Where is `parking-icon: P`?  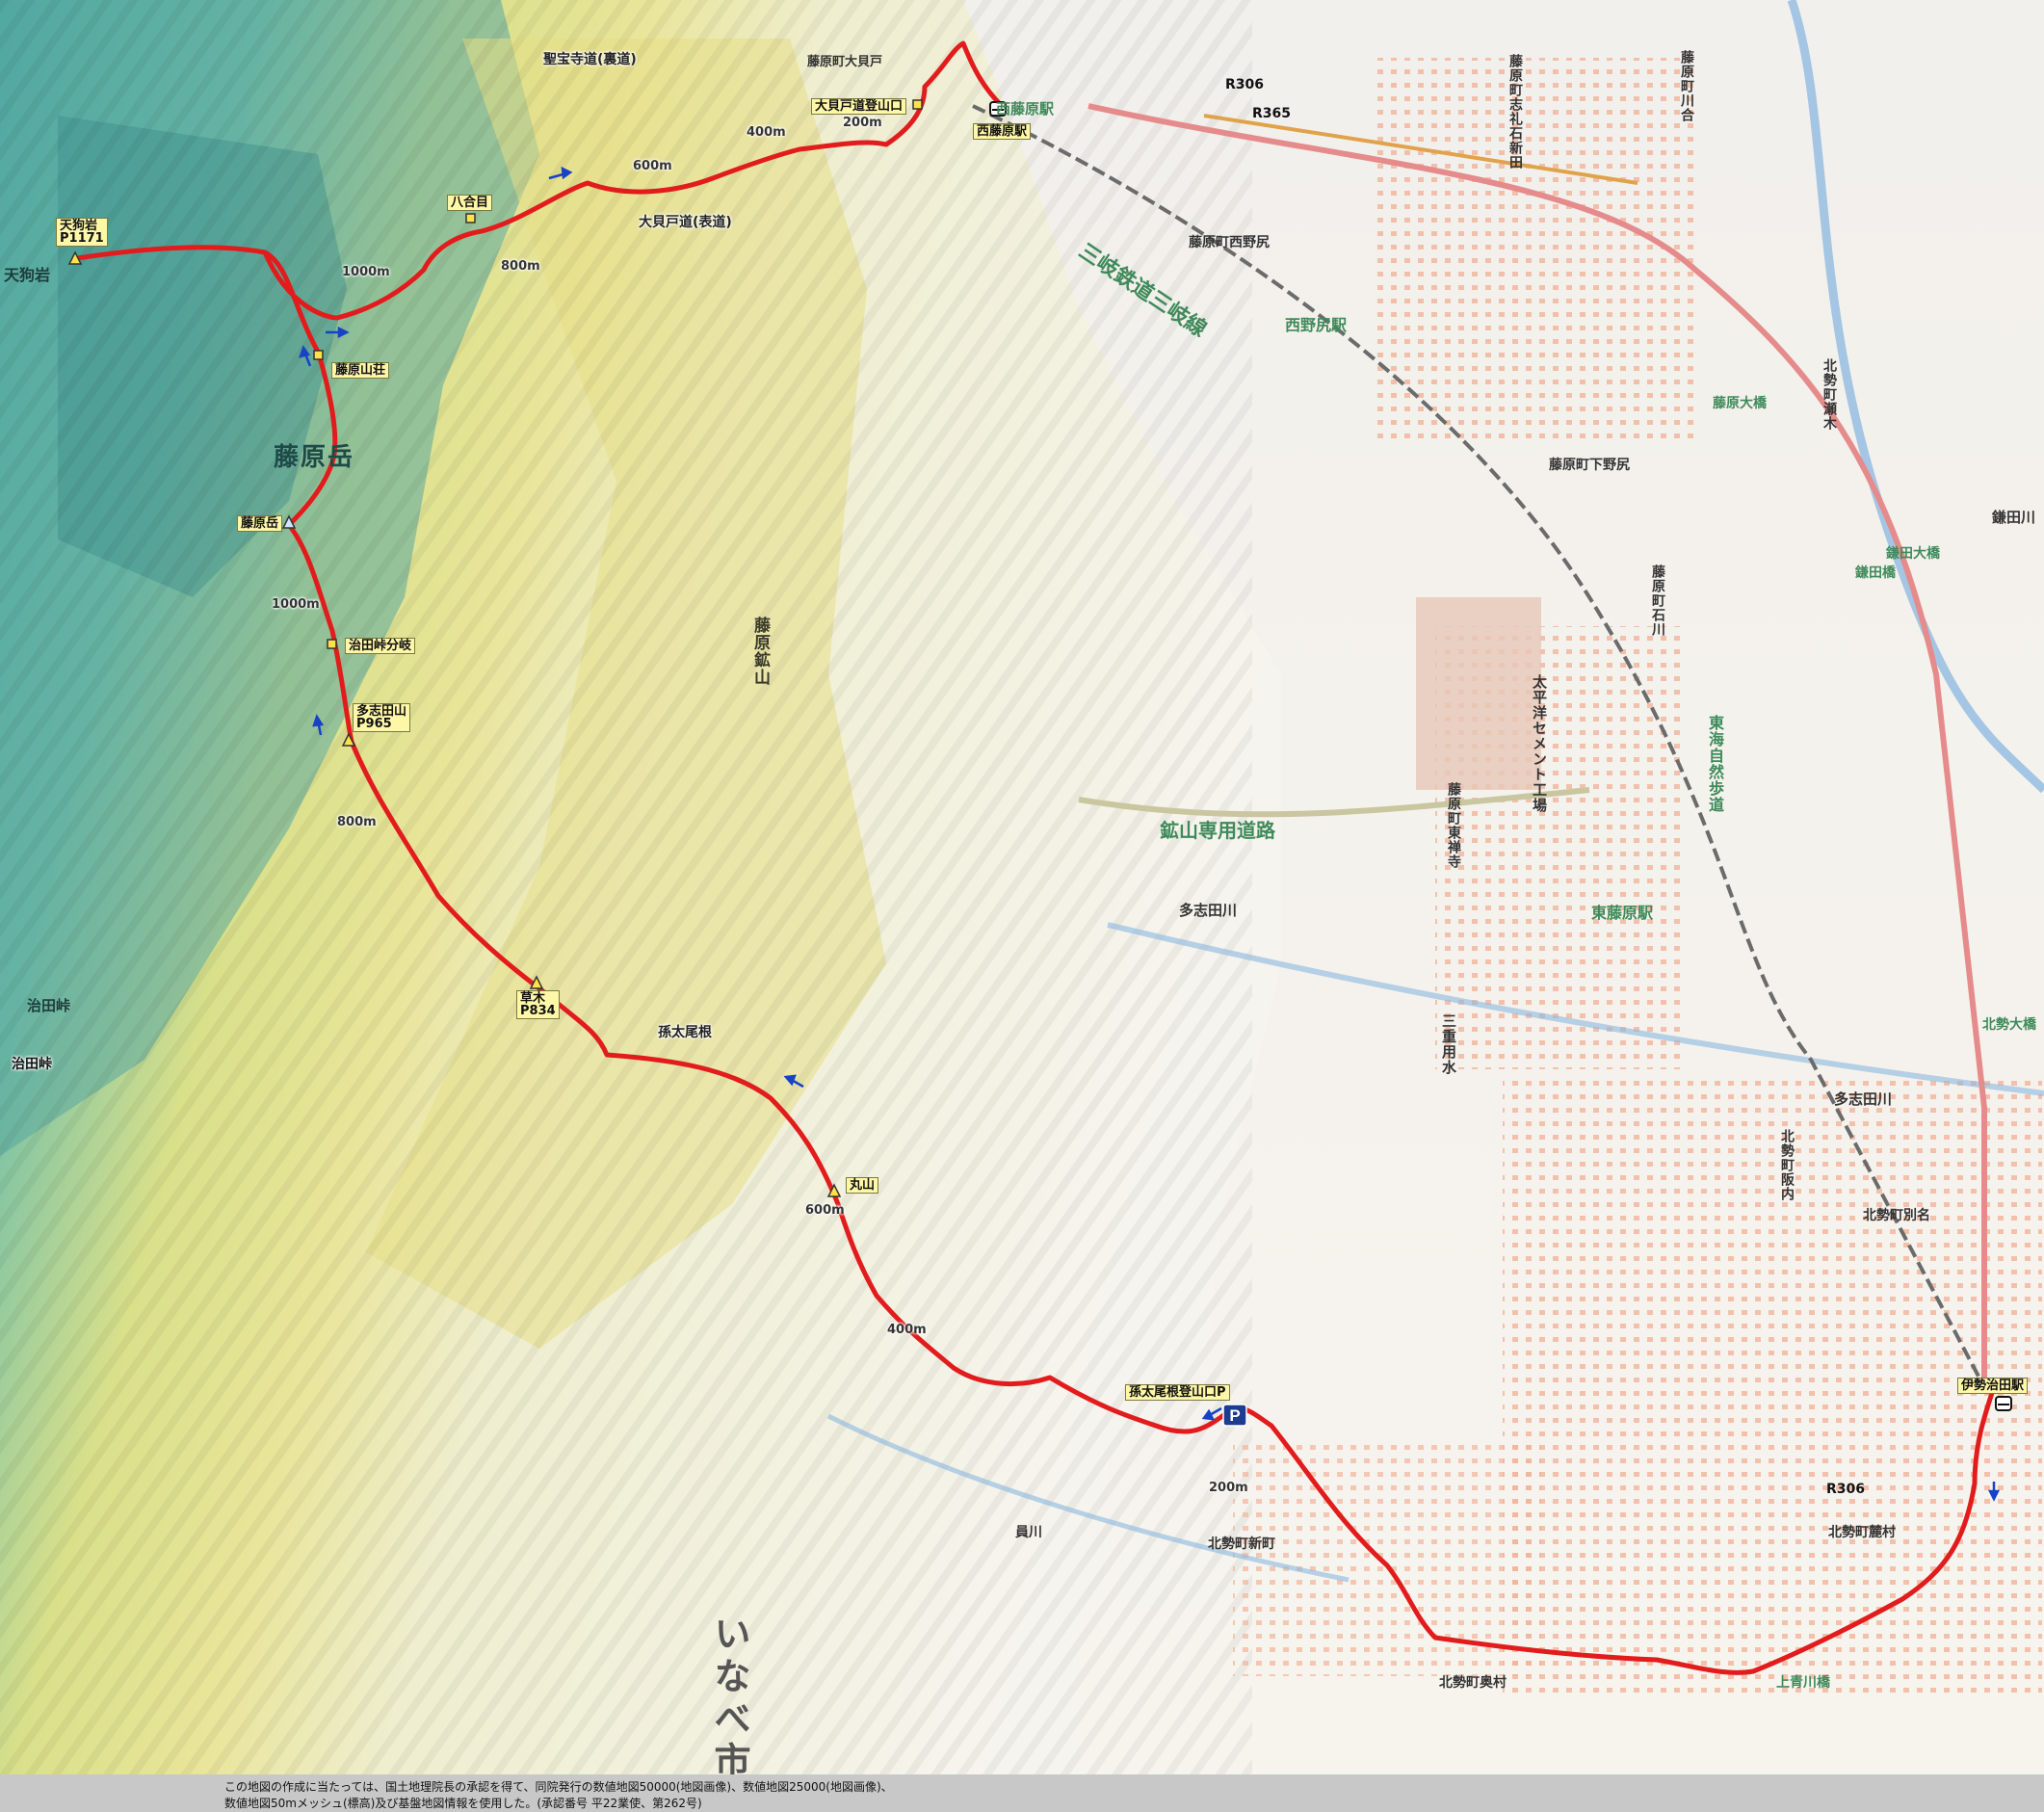
parking-icon: P is located at coordinates (1234, 1415).